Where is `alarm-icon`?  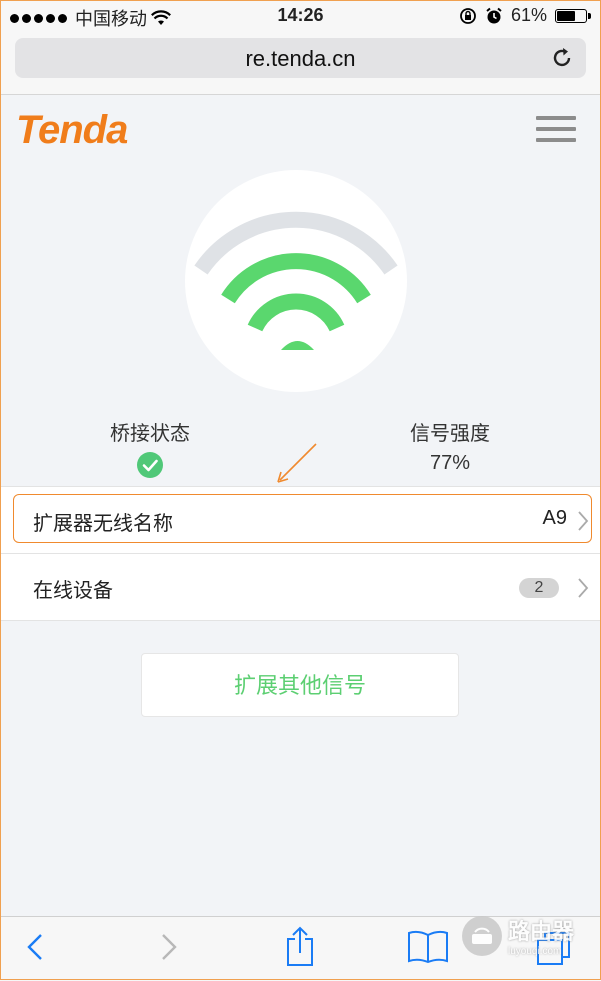
alarm-icon is located at coordinates (494, 15).